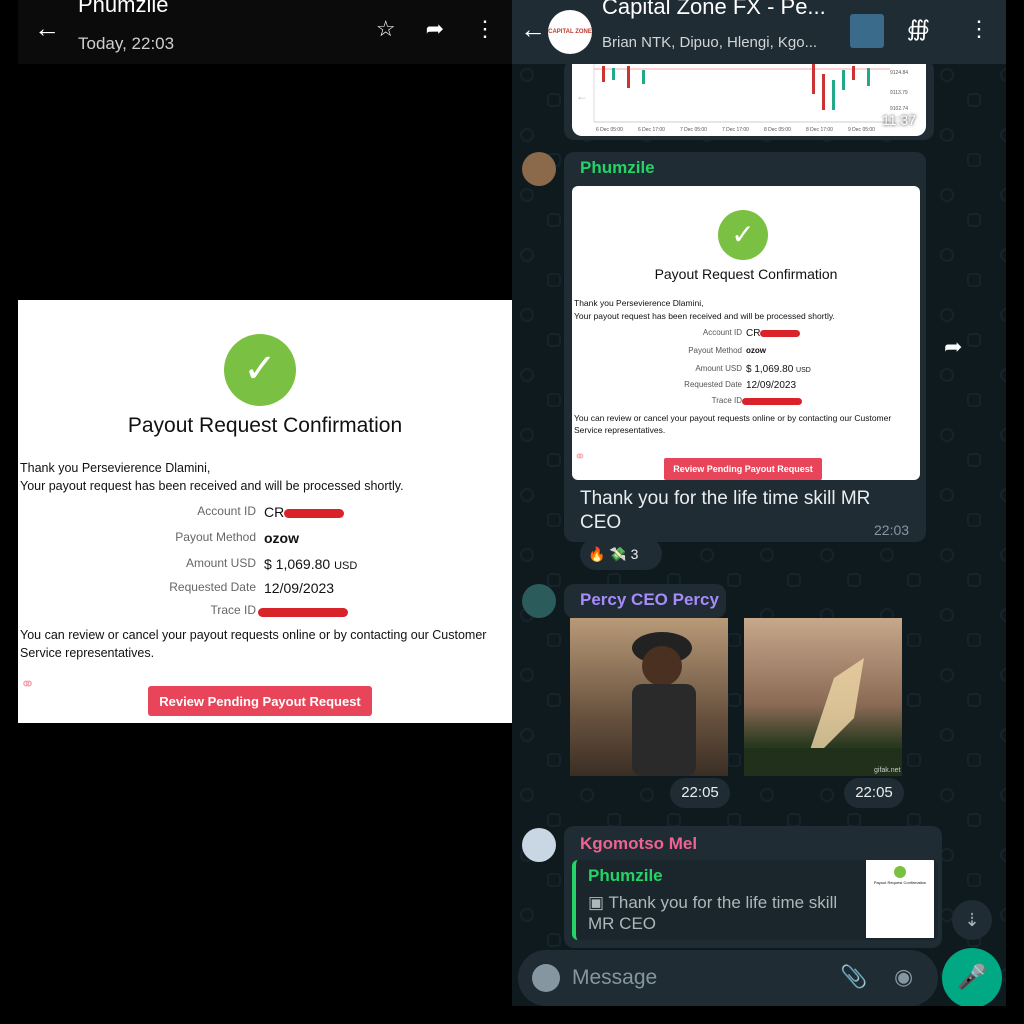 The width and height of the screenshot is (1024, 1024). What do you see at coordinates (972, 977) in the screenshot?
I see `microphone-icon: 🎤` at bounding box center [972, 977].